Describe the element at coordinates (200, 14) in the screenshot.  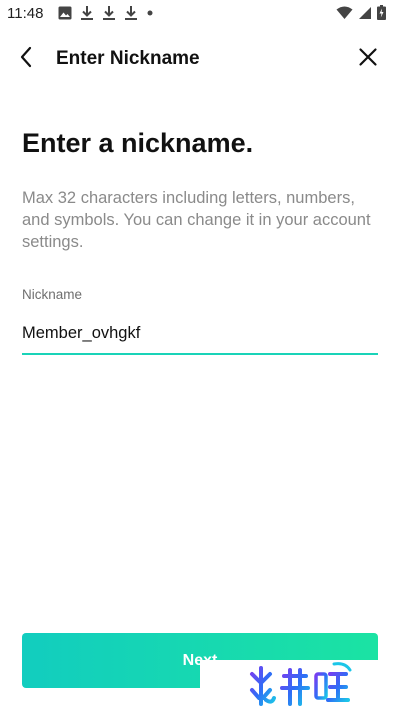
I see `status-bar: 11:48` at that location.